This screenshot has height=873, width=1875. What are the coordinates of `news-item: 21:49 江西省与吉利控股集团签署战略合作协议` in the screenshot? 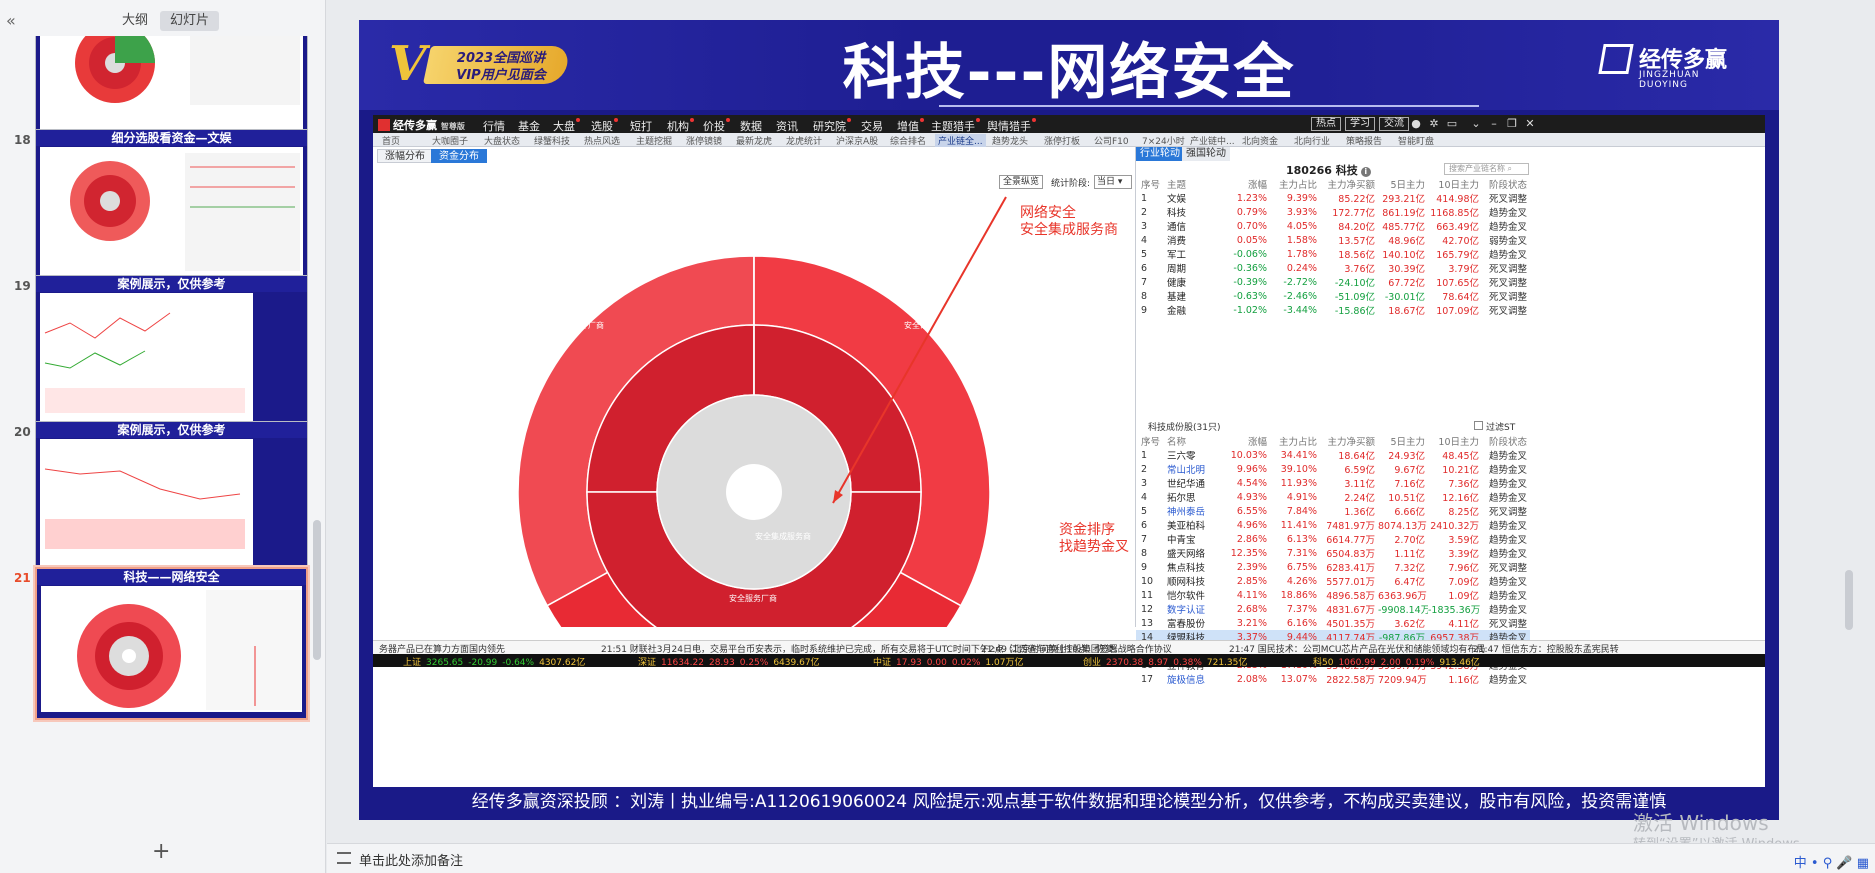 It's located at (1076, 648).